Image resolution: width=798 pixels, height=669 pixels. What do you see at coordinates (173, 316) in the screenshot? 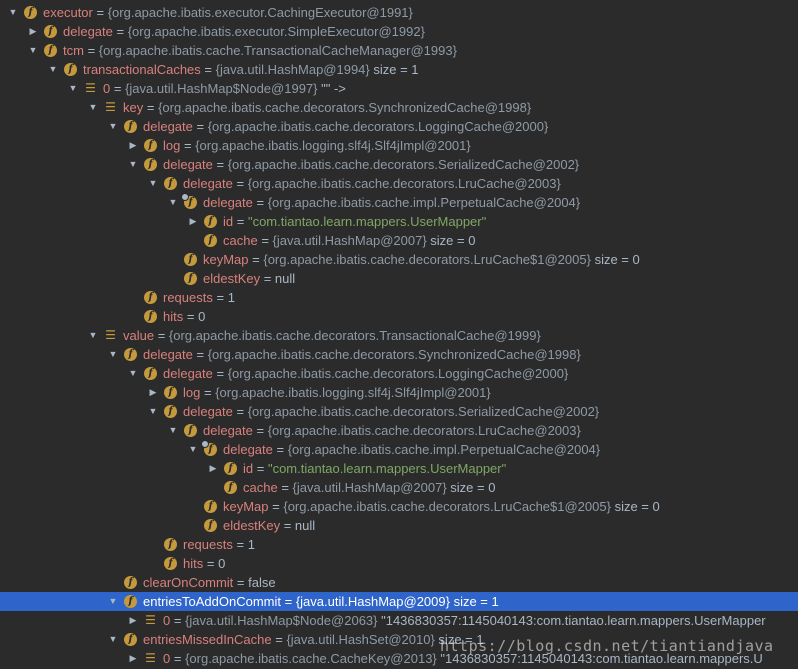
I see `variable-name: hits` at bounding box center [173, 316].